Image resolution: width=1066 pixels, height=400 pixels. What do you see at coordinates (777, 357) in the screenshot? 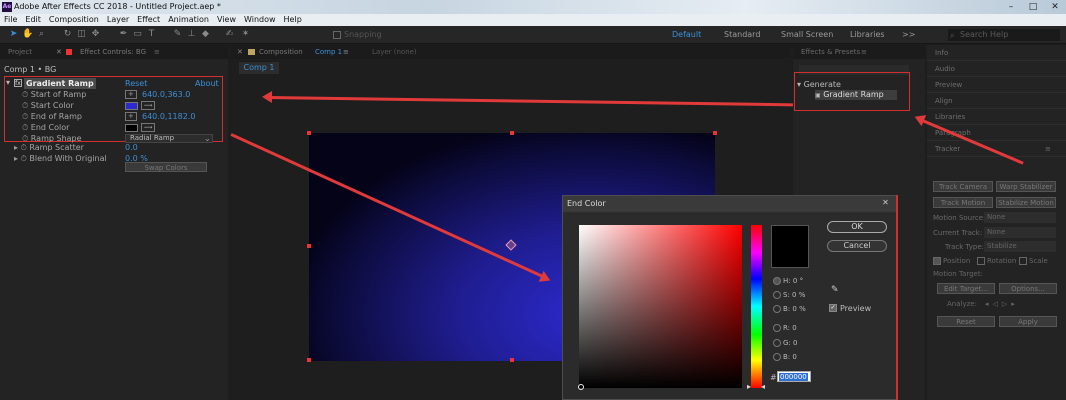
I see `blue-radio` at bounding box center [777, 357].